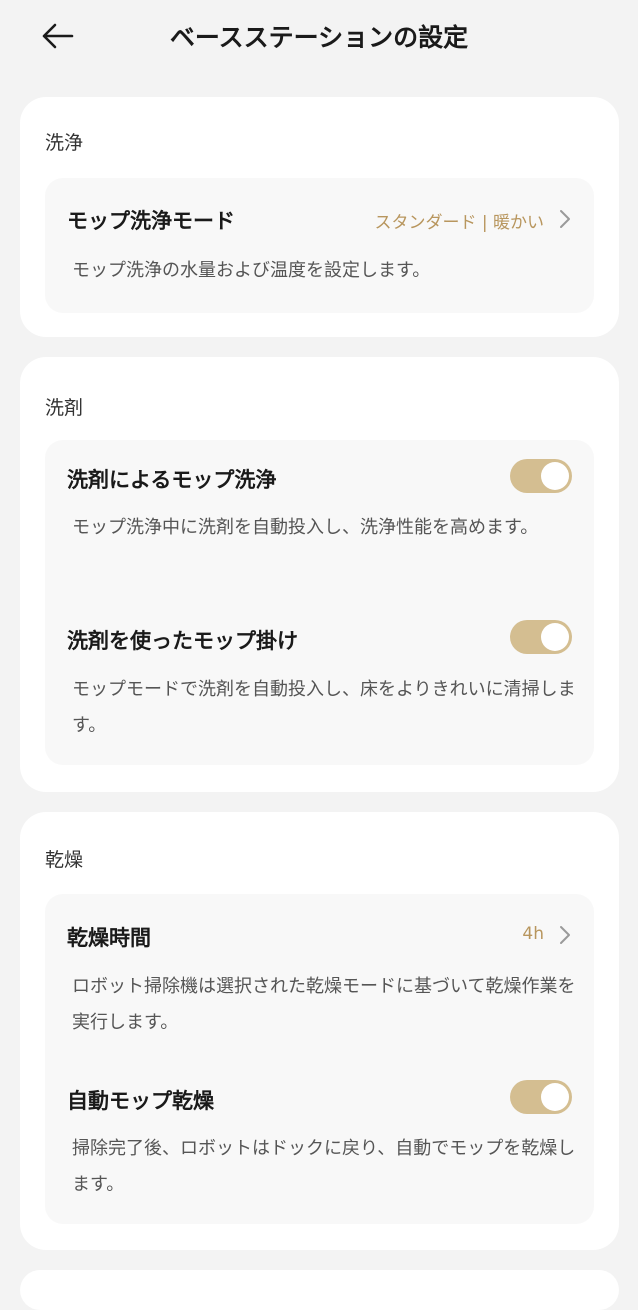 The width and height of the screenshot is (638, 1310). What do you see at coordinates (64, 408) in the screenshot?
I see `section-label-detergent: 洗剤` at bounding box center [64, 408].